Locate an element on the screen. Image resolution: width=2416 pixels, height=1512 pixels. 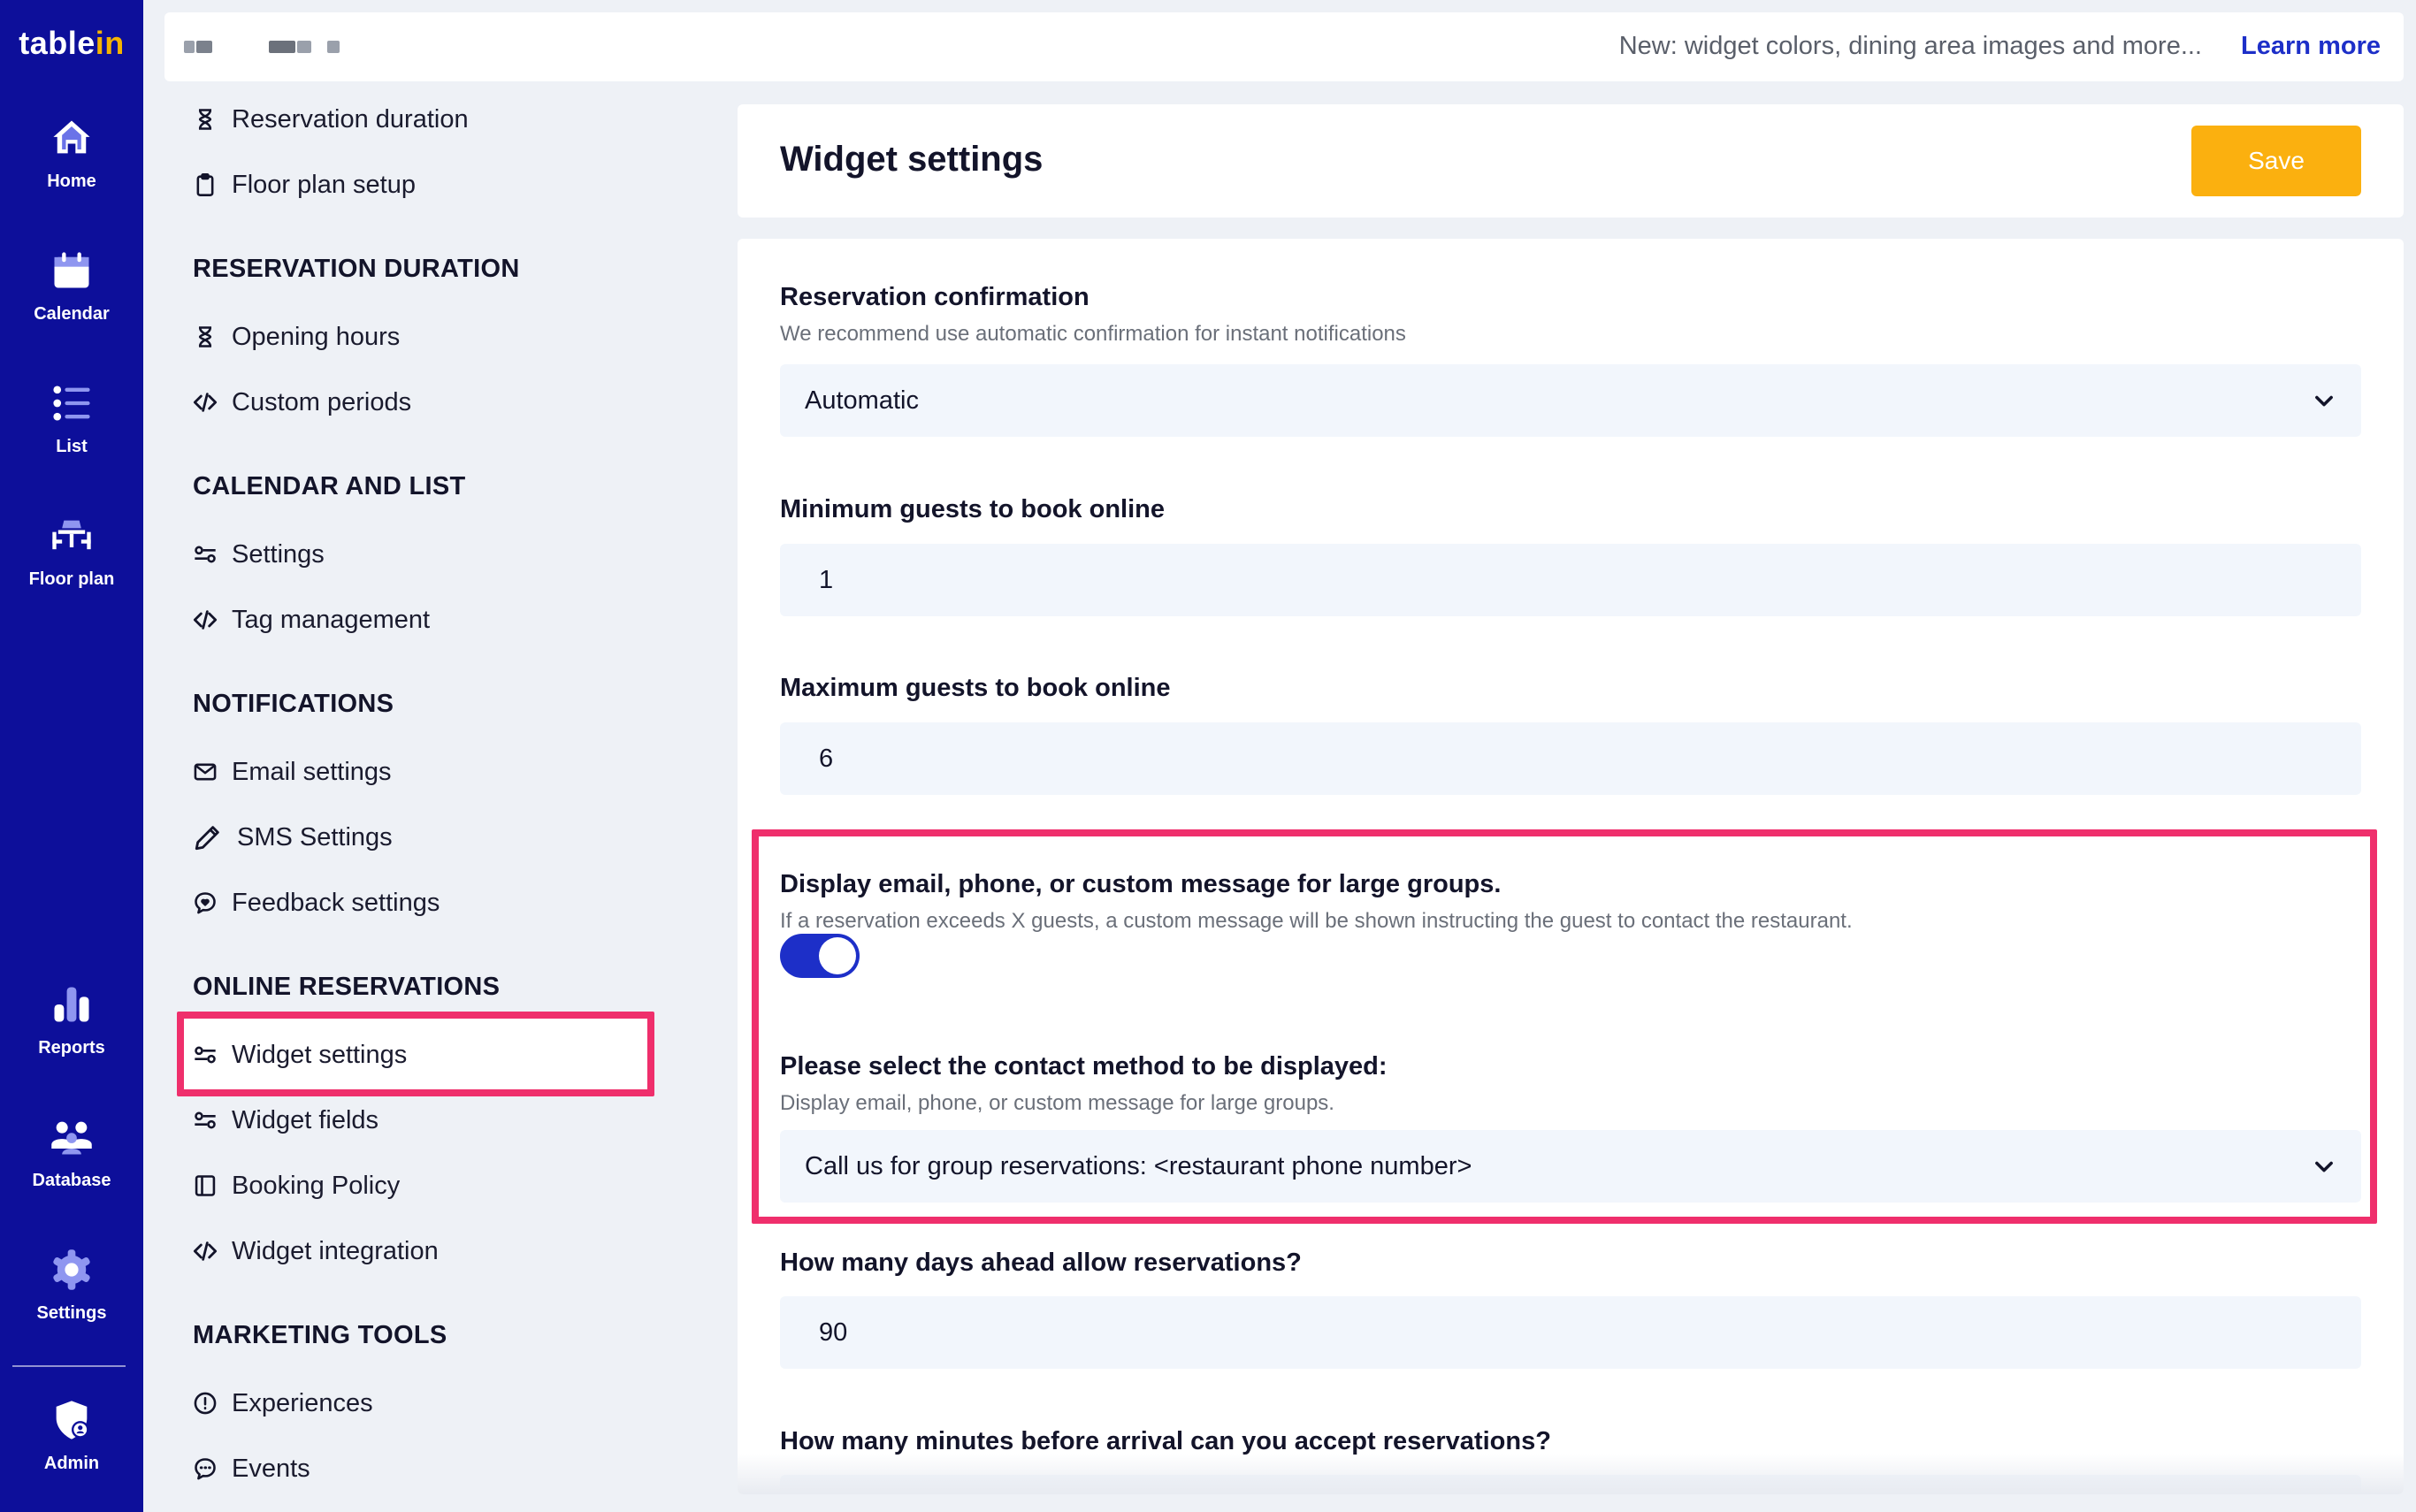
chat-bubble-icon is located at coordinates (206, 1469).